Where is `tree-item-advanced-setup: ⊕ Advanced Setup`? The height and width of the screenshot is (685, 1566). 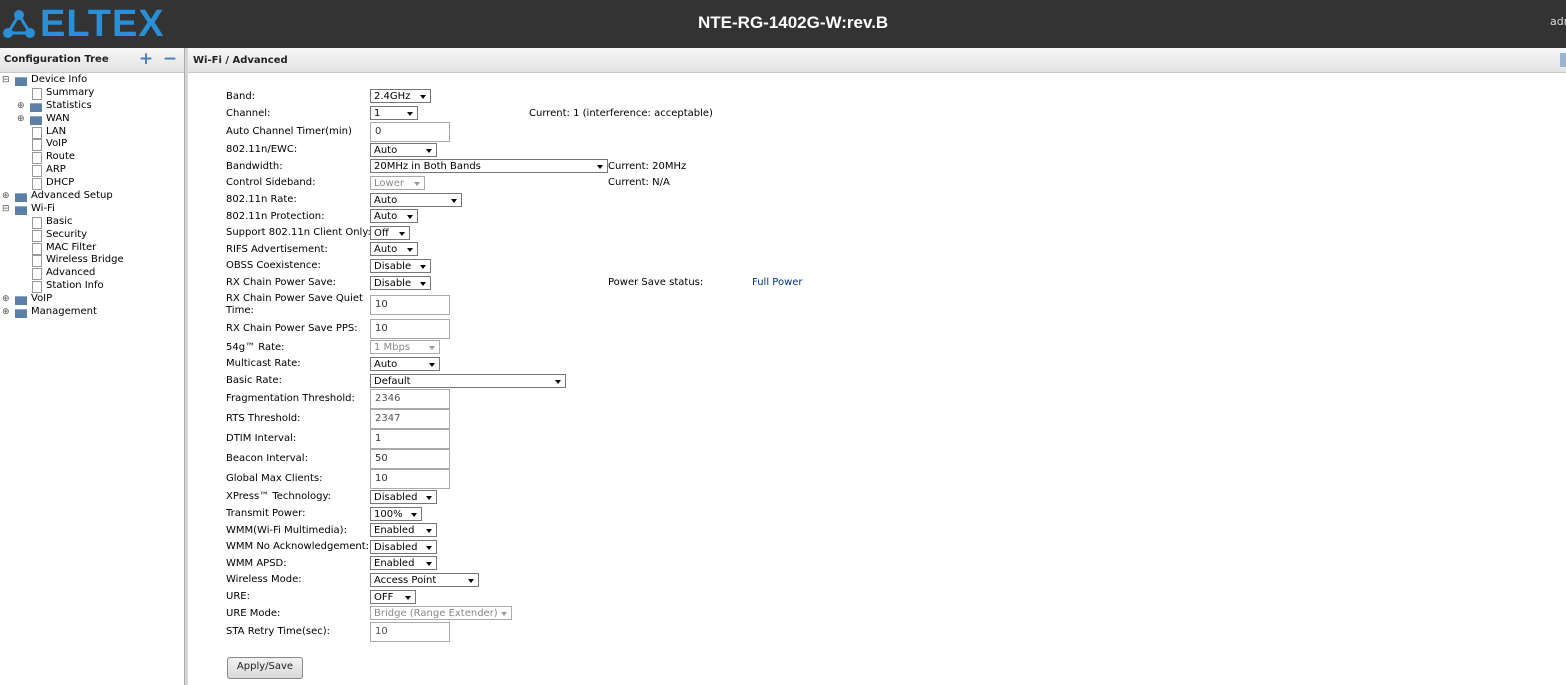
tree-item-advanced-setup: ⊕ Advanced Setup is located at coordinates (92, 196).